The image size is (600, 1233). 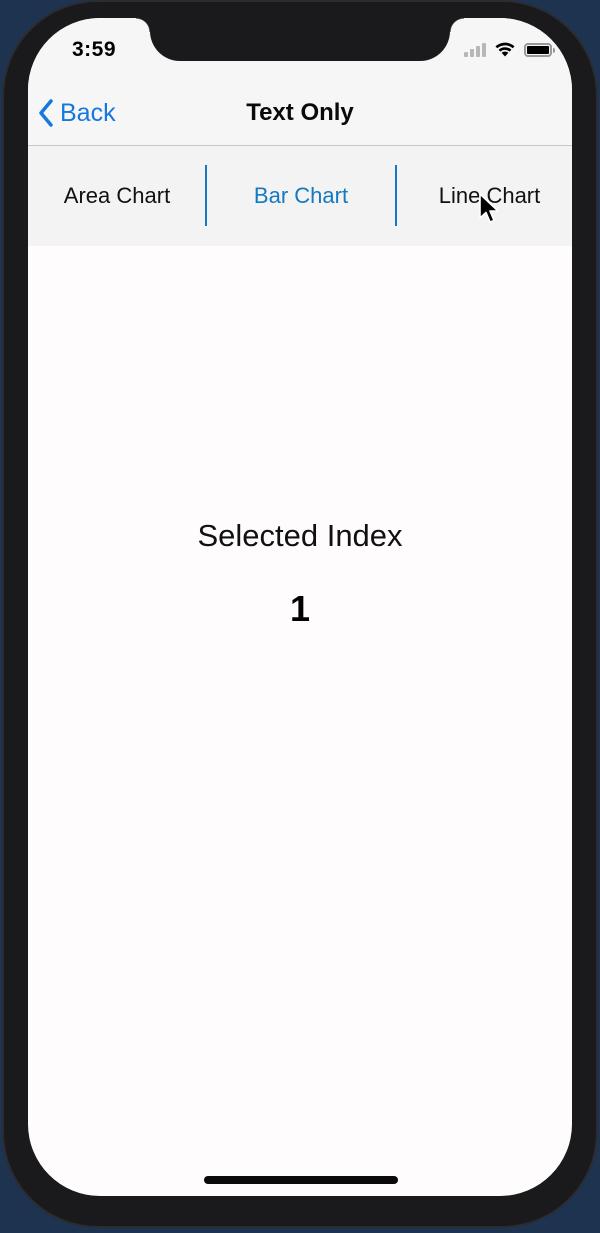 I want to click on selected-index-label: Selected Index, so click(x=300, y=535).